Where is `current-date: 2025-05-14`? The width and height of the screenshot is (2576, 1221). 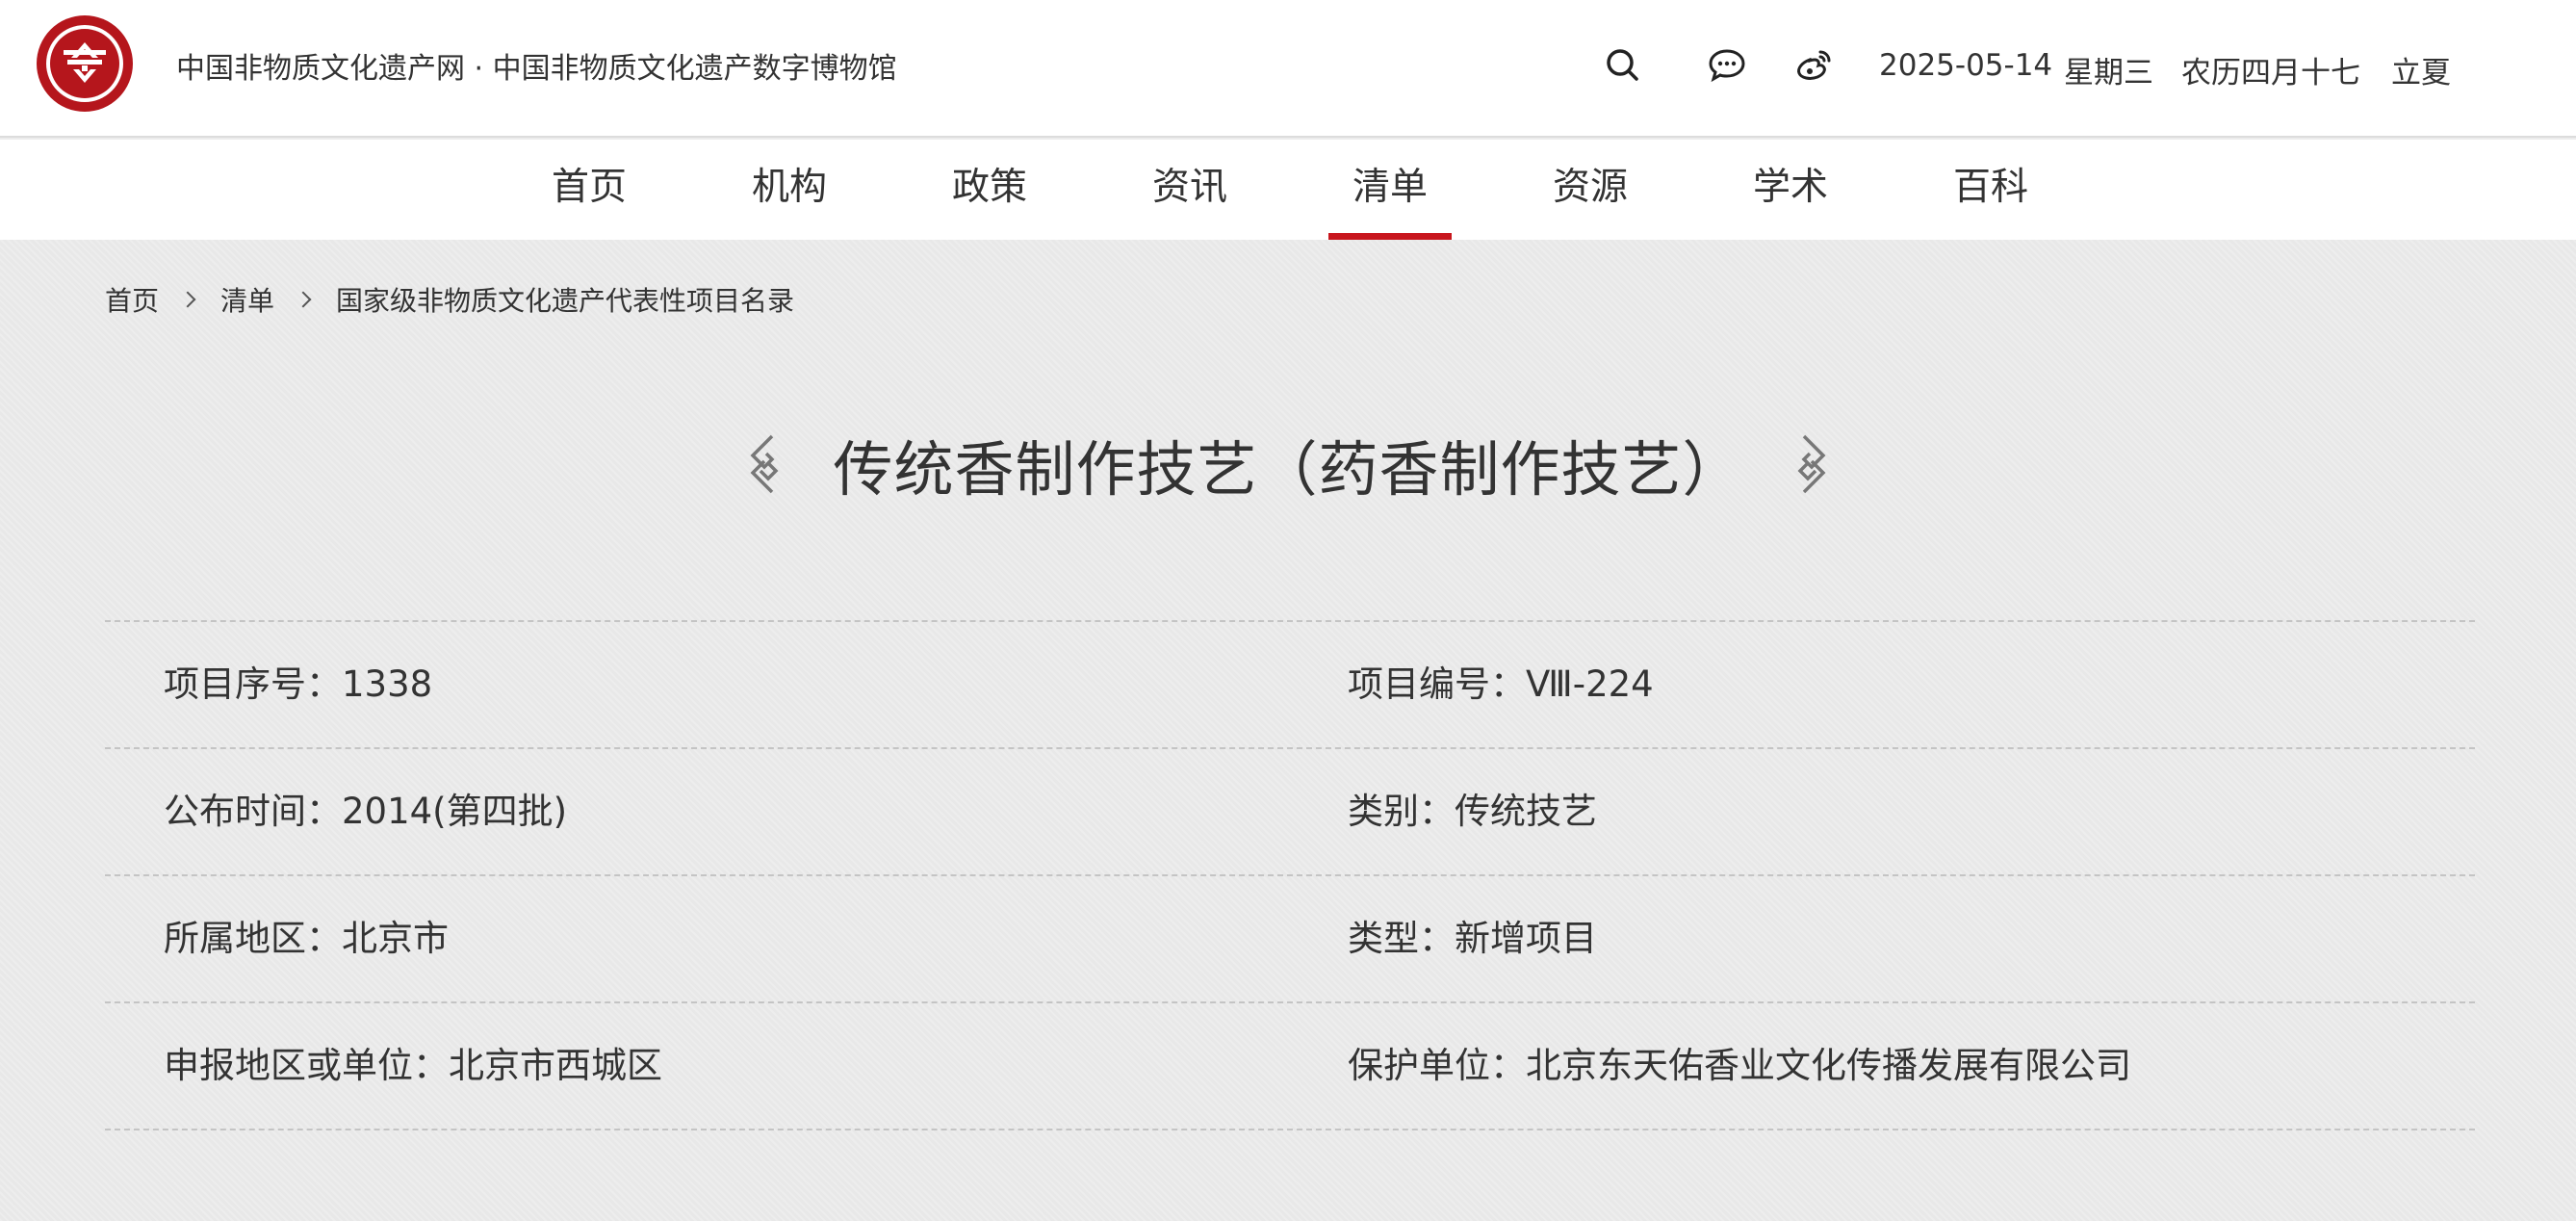 current-date: 2025-05-14 is located at coordinates (1966, 65).